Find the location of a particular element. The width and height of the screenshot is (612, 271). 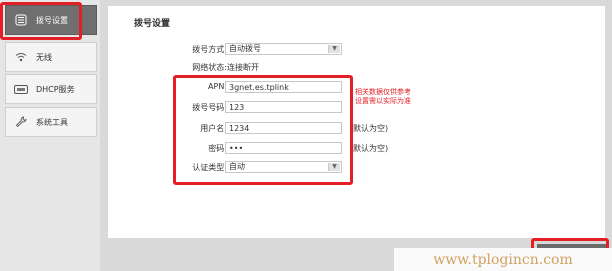

dial-mode-select: 自动拨号 ▼ is located at coordinates (283, 49).